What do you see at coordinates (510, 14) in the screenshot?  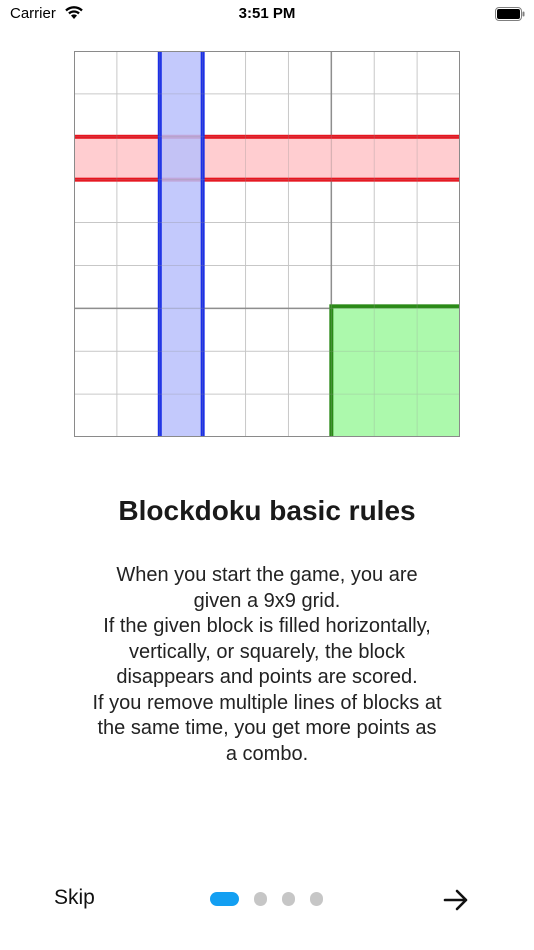 I see `battery-icon` at bounding box center [510, 14].